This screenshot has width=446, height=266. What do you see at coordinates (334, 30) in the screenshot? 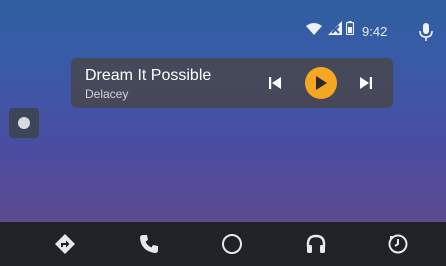
I see `no-signal-icon` at bounding box center [334, 30].